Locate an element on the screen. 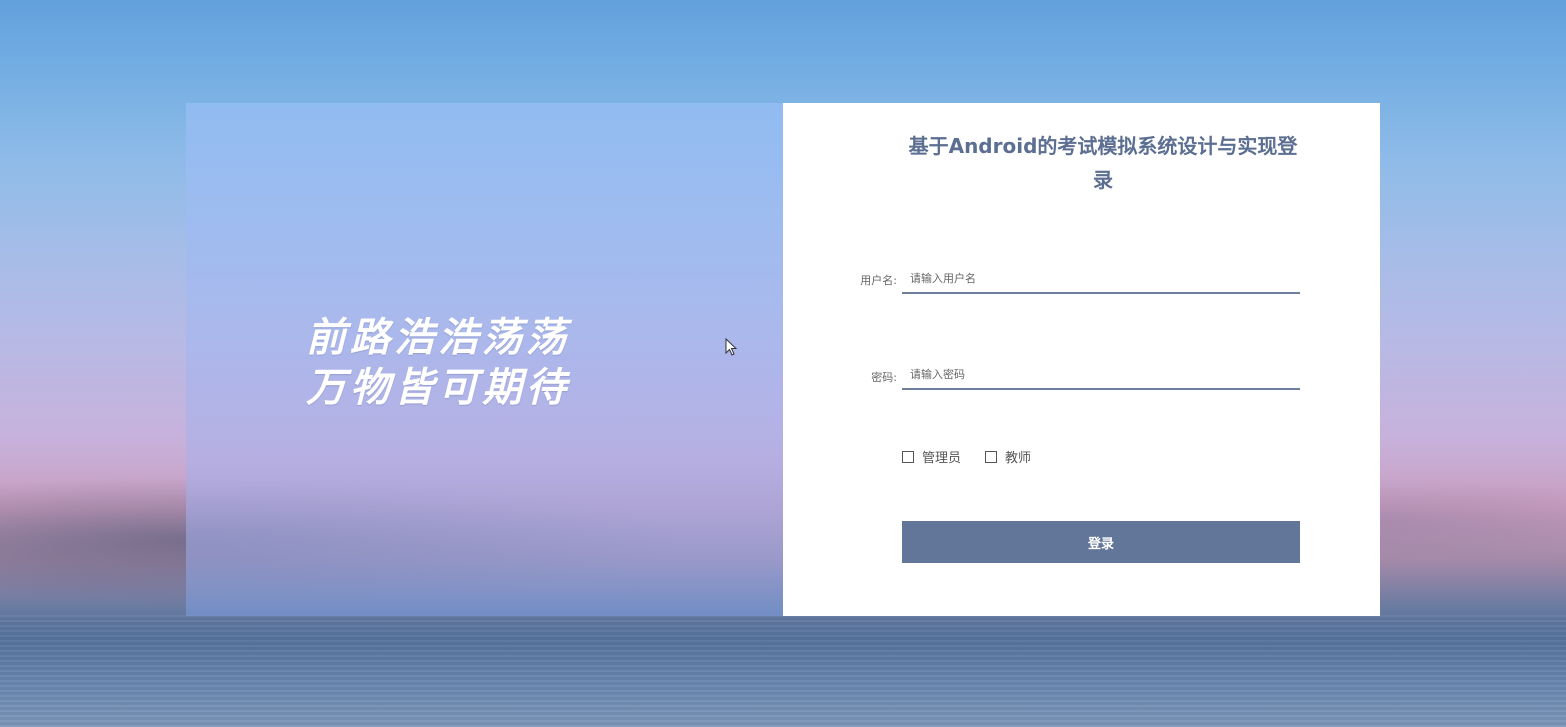  username-label: 用户名: is located at coordinates (878, 280).